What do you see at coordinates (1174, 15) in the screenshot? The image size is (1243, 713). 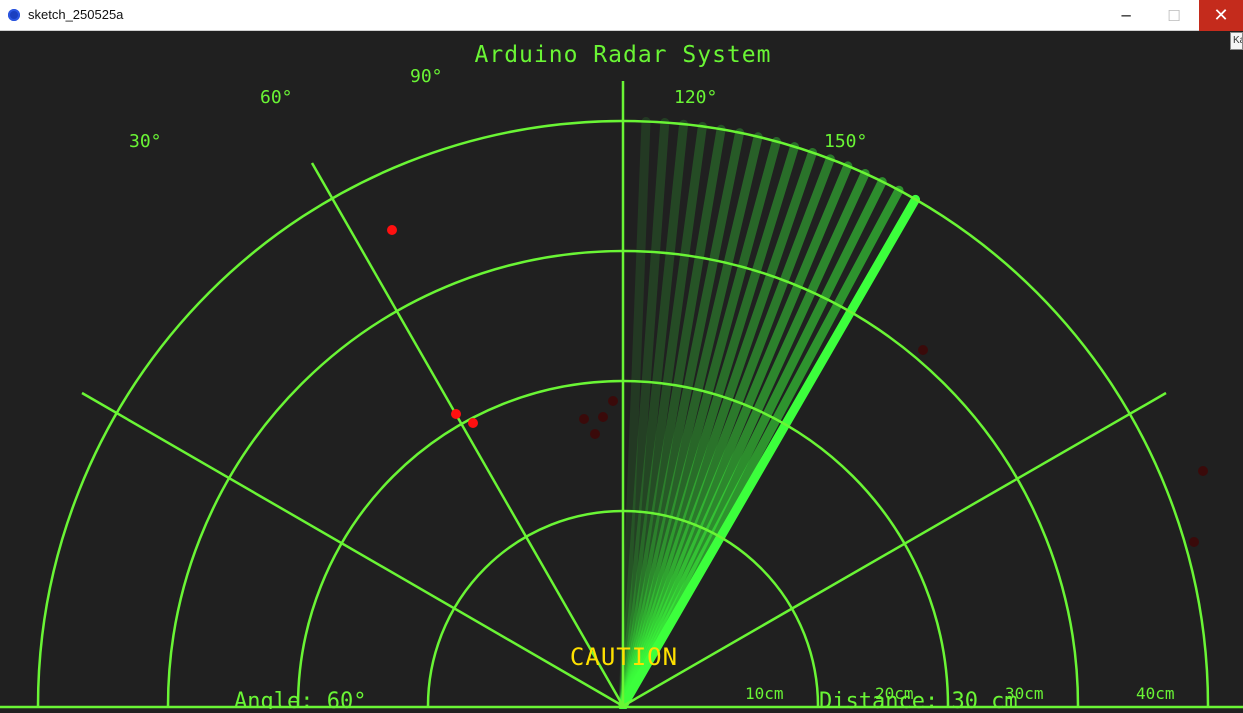 I see `maximize-button: ☐` at bounding box center [1174, 15].